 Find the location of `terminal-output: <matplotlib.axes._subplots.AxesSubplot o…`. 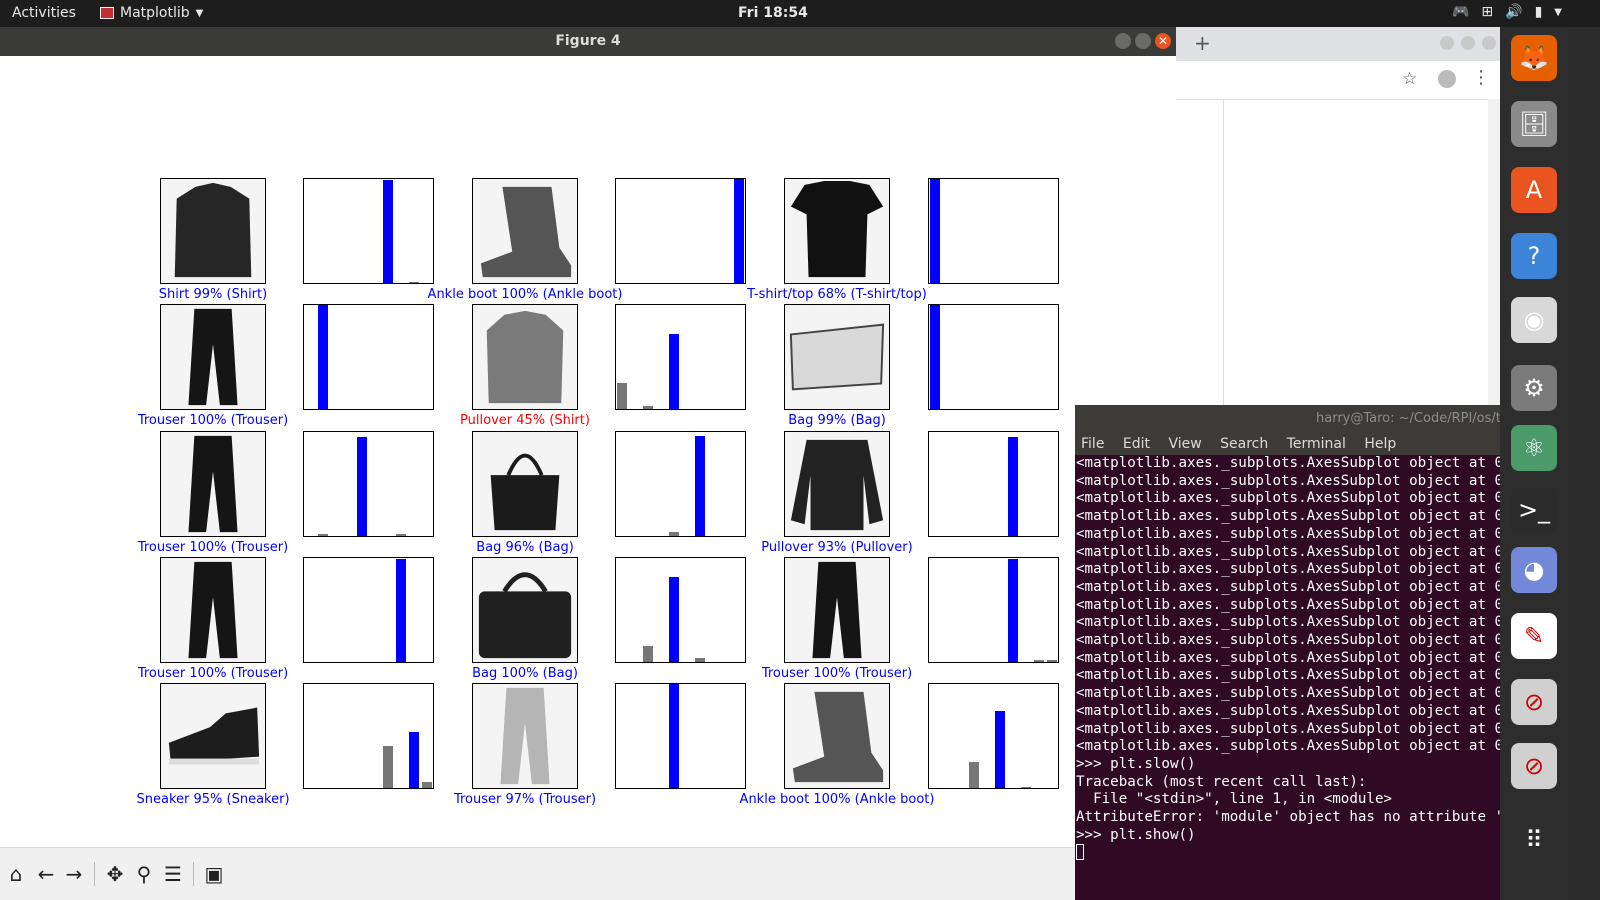

terminal-output: <matplotlib.axes._subplots.AxesSubplot o… is located at coordinates (1287, 658).